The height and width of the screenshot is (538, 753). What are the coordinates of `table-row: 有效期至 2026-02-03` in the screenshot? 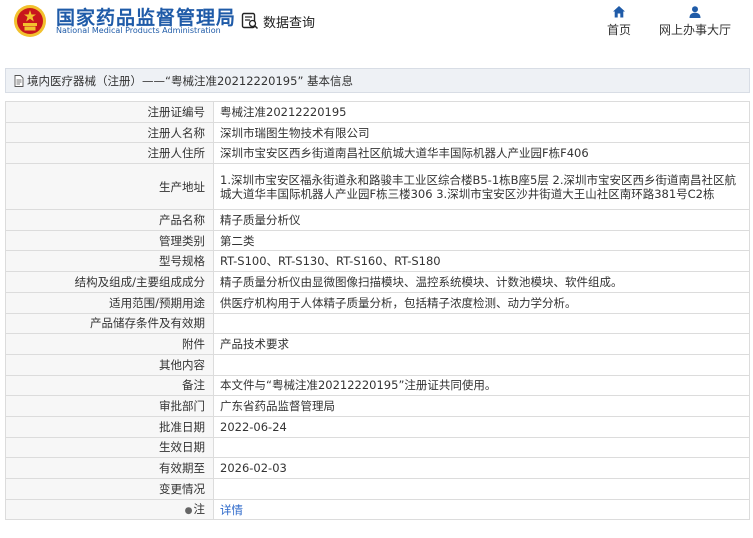 It's located at (377, 468).